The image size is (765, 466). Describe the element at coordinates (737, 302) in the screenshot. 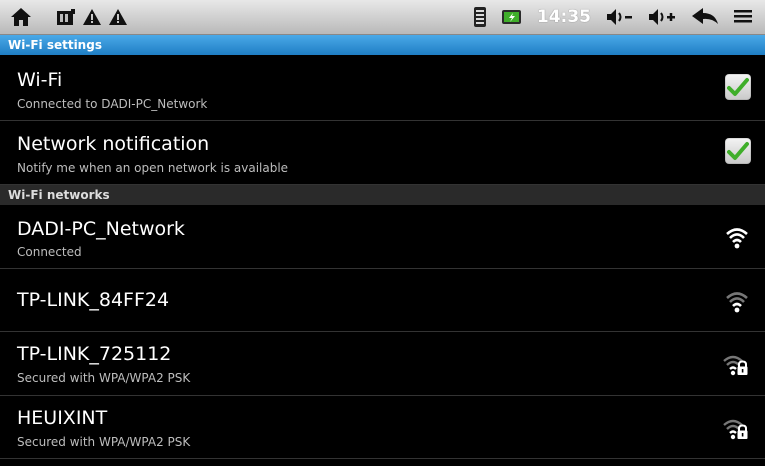

I see `wifi-signal-weak-icon` at that location.